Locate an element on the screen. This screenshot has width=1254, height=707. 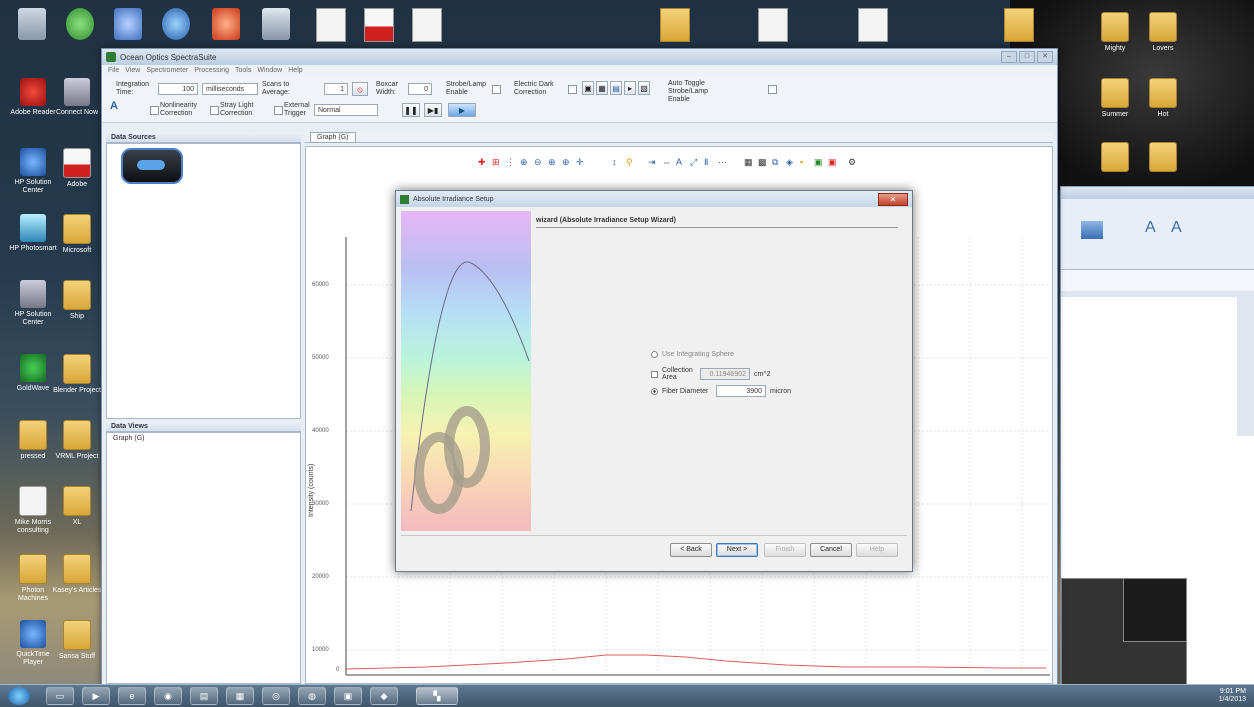
strobe-lamp-checkbox is located at coordinates (496, 89).